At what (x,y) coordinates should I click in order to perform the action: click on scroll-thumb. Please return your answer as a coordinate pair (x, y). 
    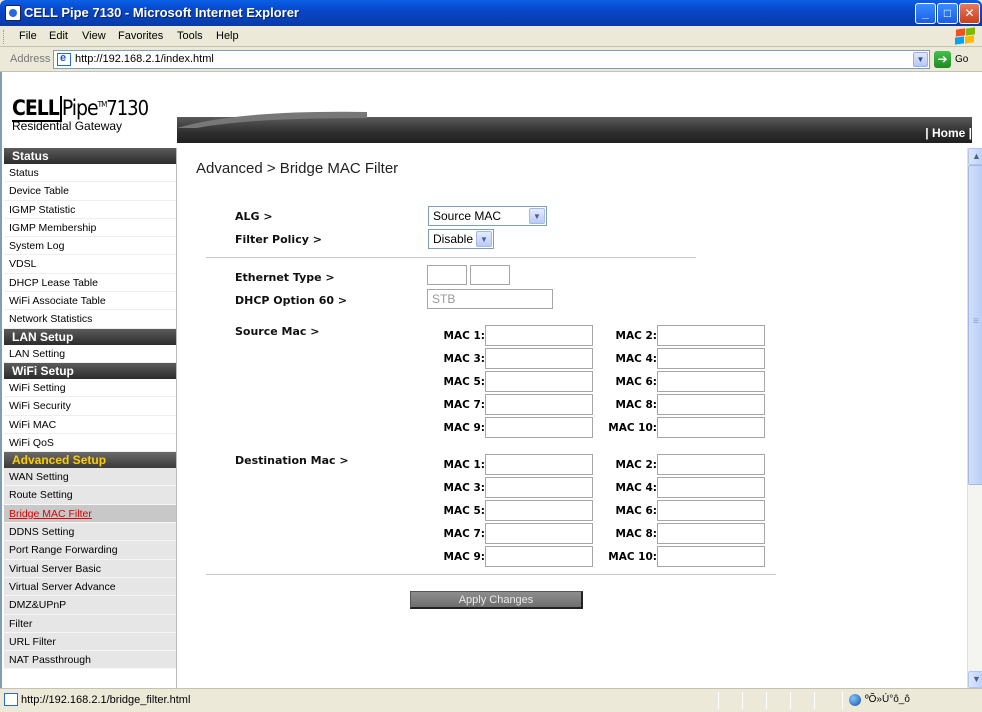
    Looking at the image, I should click on (975, 325).